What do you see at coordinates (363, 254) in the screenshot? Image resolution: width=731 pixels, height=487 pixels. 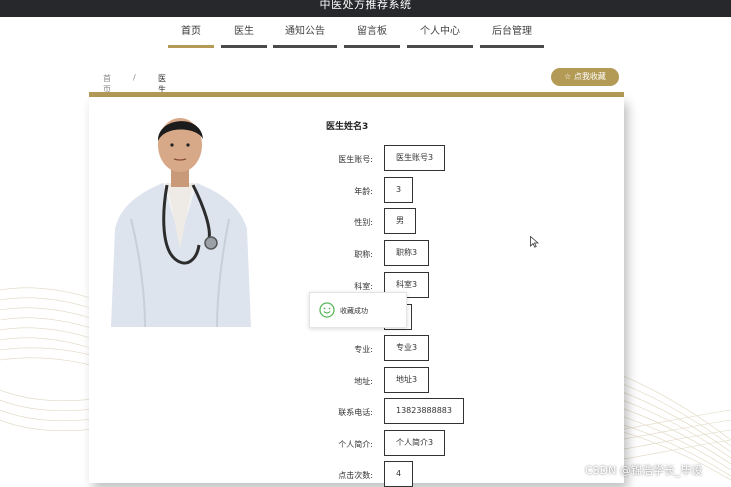 I see `field-label: 职称:` at bounding box center [363, 254].